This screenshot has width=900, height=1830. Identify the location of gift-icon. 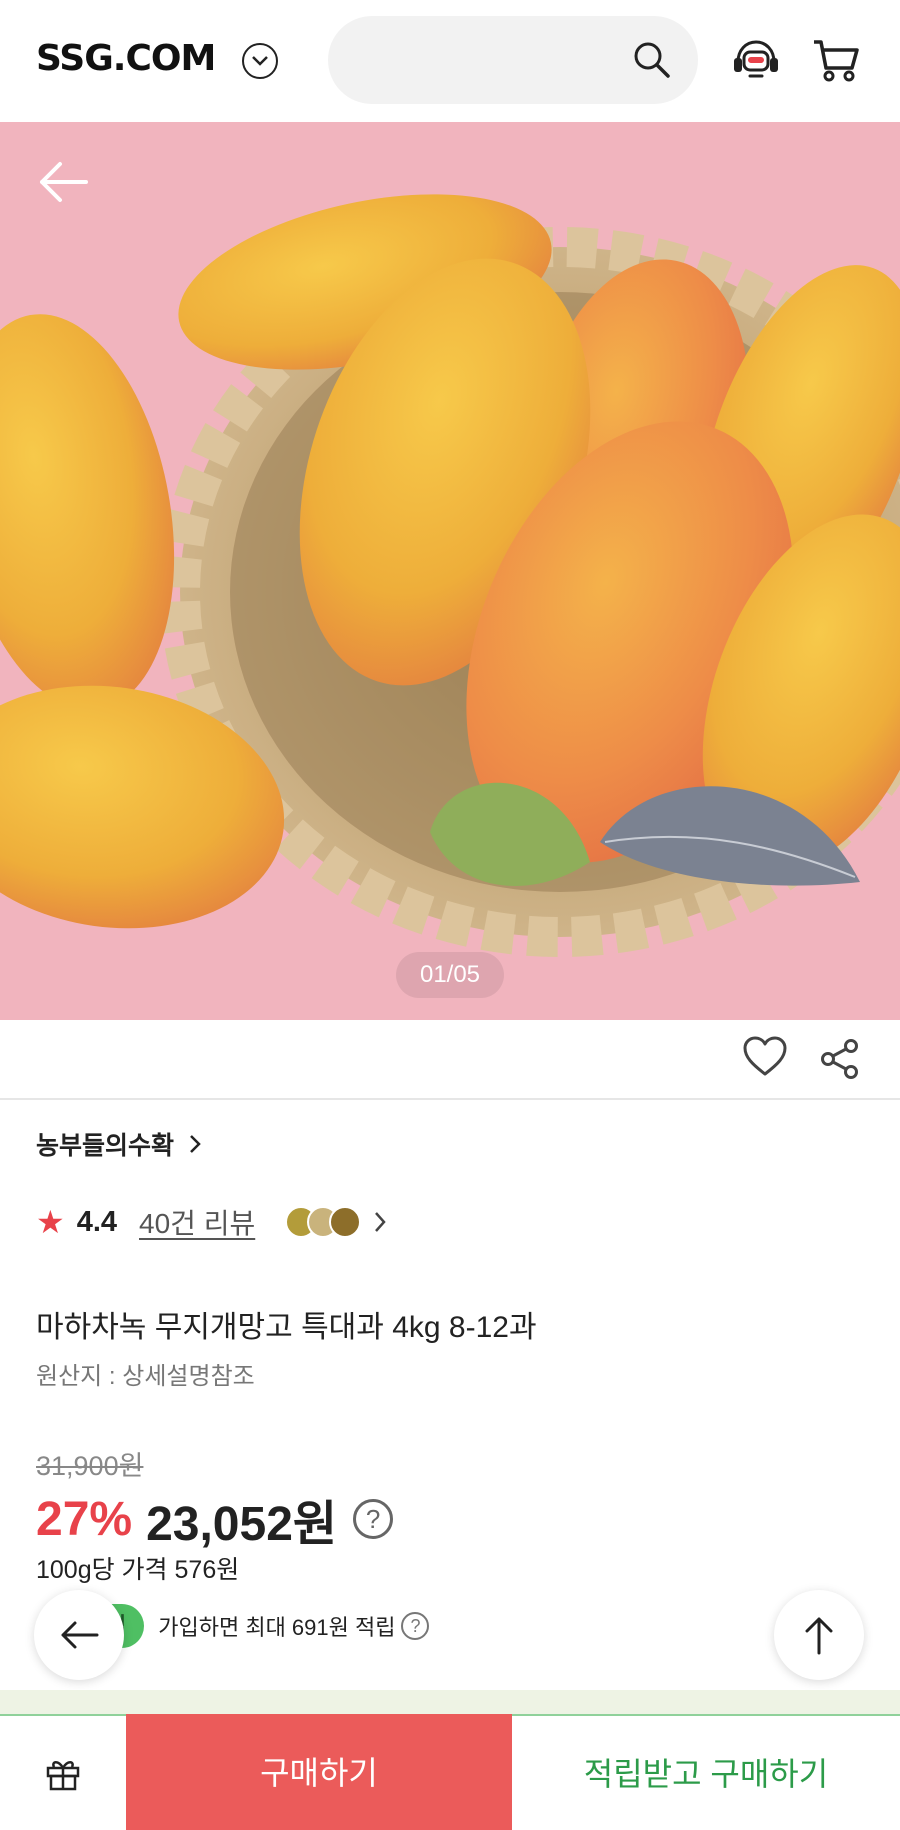
(63, 1776).